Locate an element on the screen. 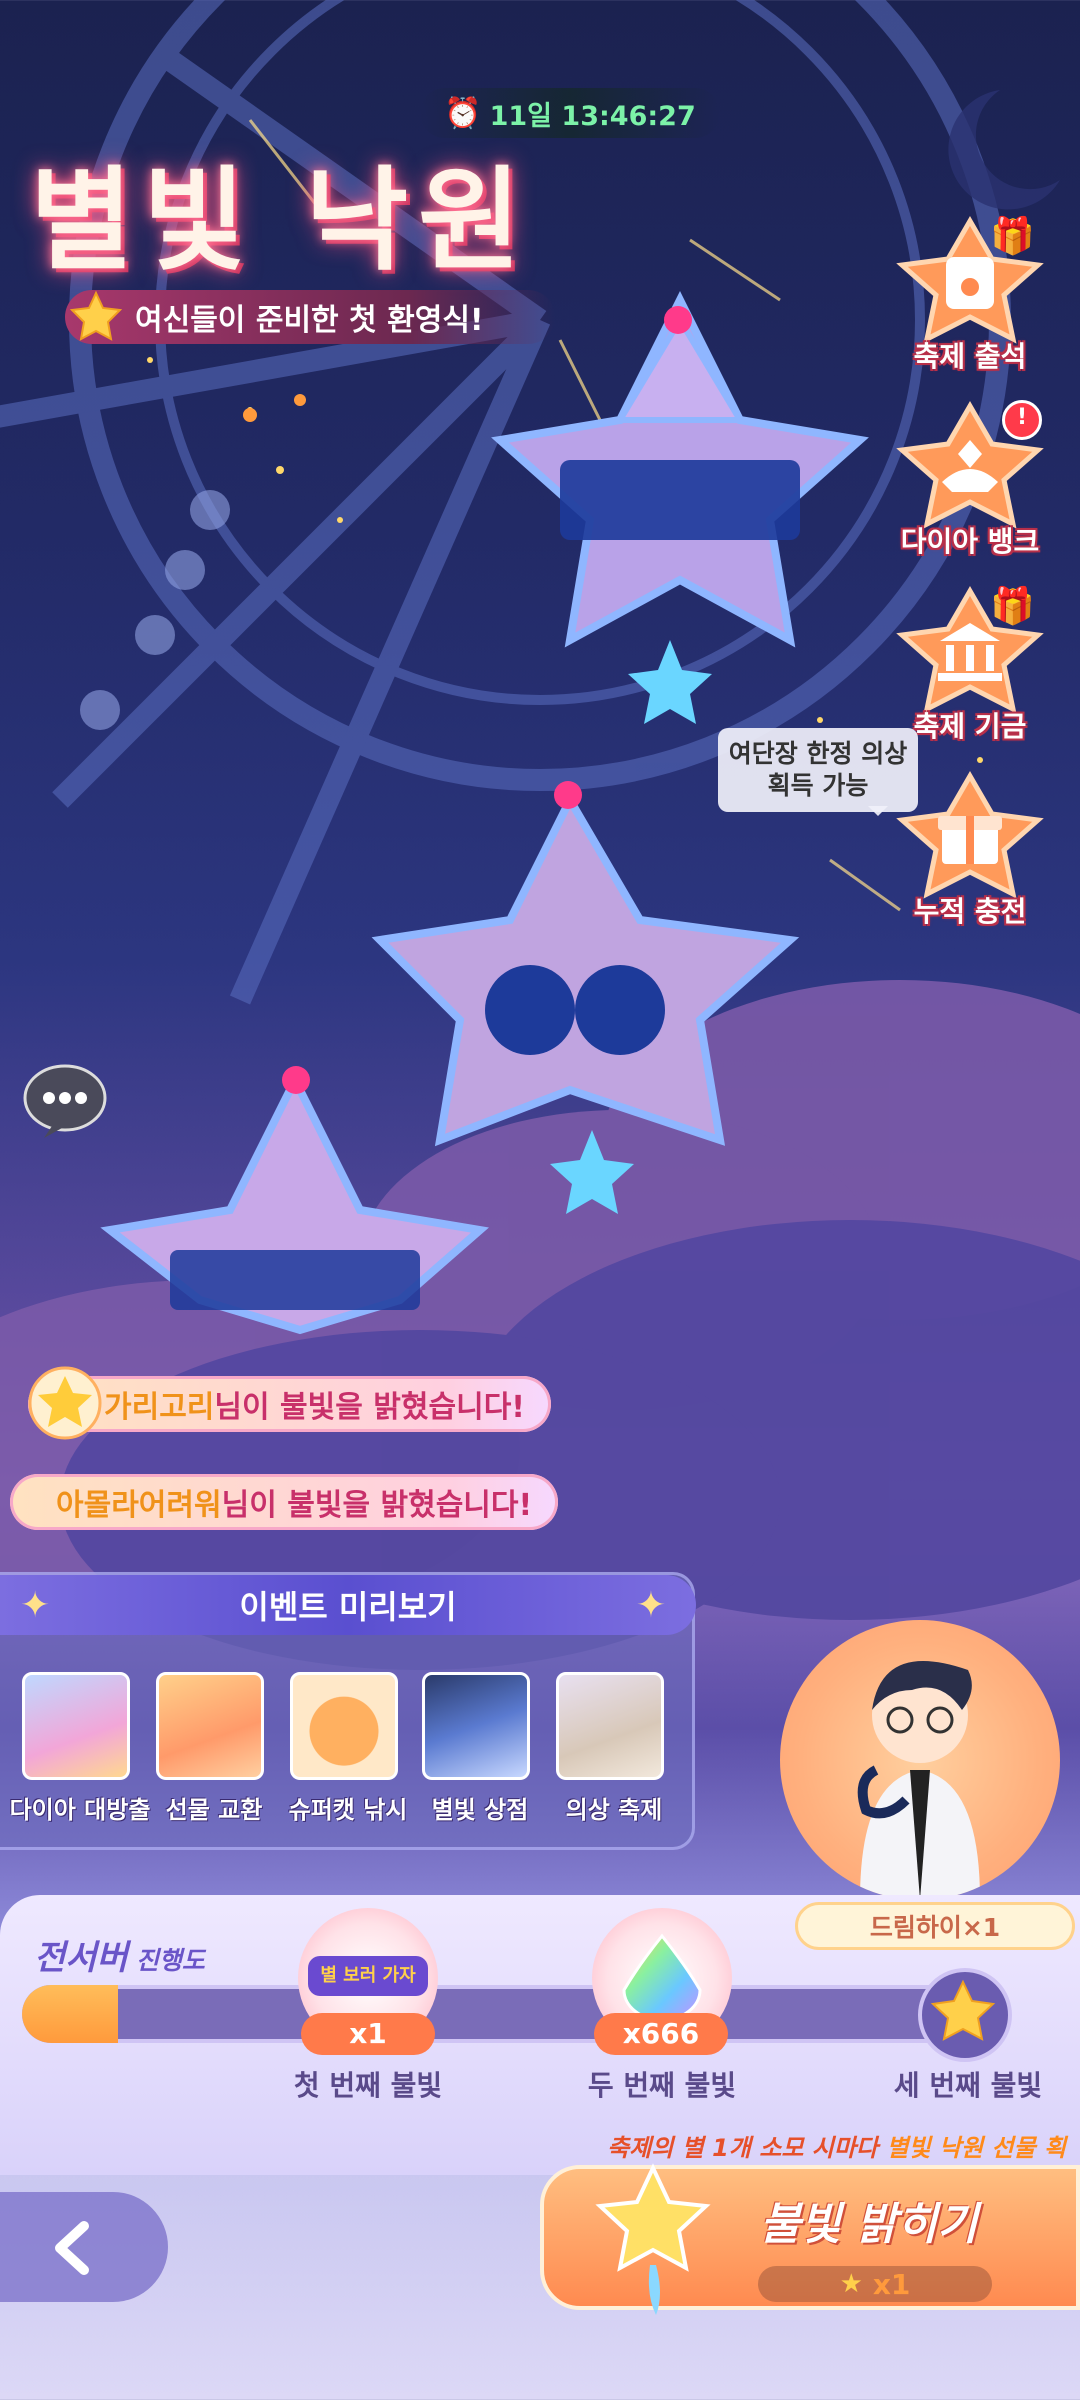 This screenshot has width=1080, height=2400. progress-bar-fill is located at coordinates (70, 2014).